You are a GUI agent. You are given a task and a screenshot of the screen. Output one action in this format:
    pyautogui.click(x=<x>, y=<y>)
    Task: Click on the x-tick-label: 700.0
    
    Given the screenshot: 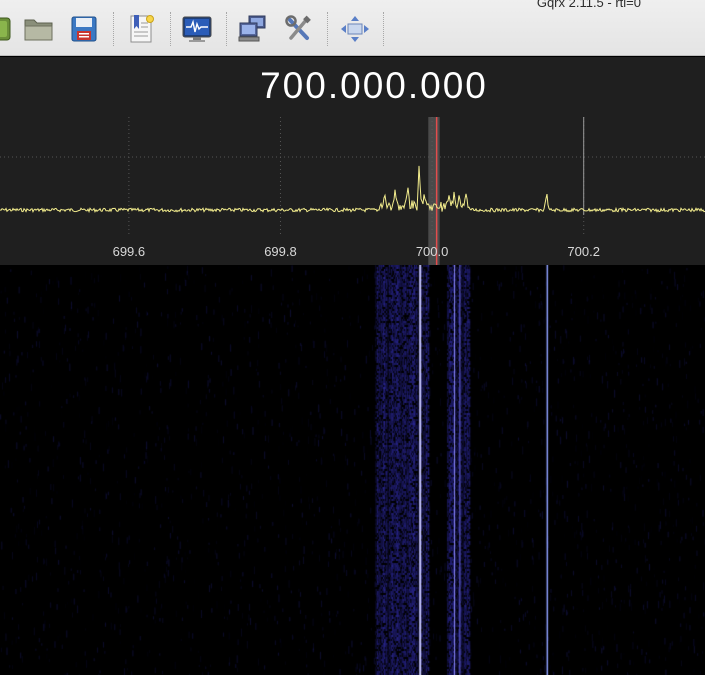 What is the action you would take?
    pyautogui.click(x=432, y=251)
    